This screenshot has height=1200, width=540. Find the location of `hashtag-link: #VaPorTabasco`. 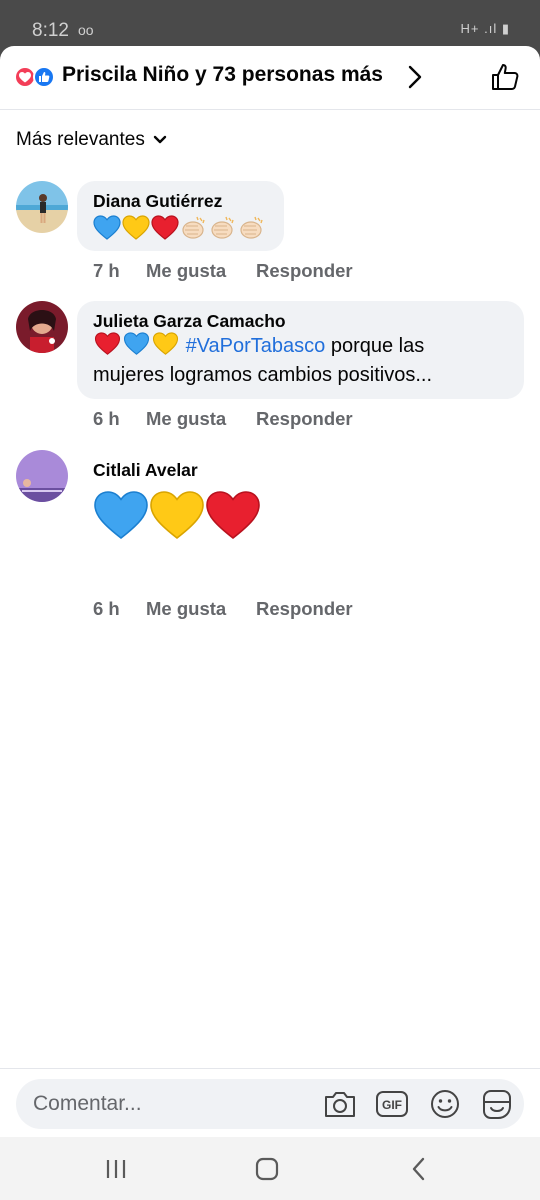

hashtag-link: #VaPorTabasco is located at coordinates (256, 346).